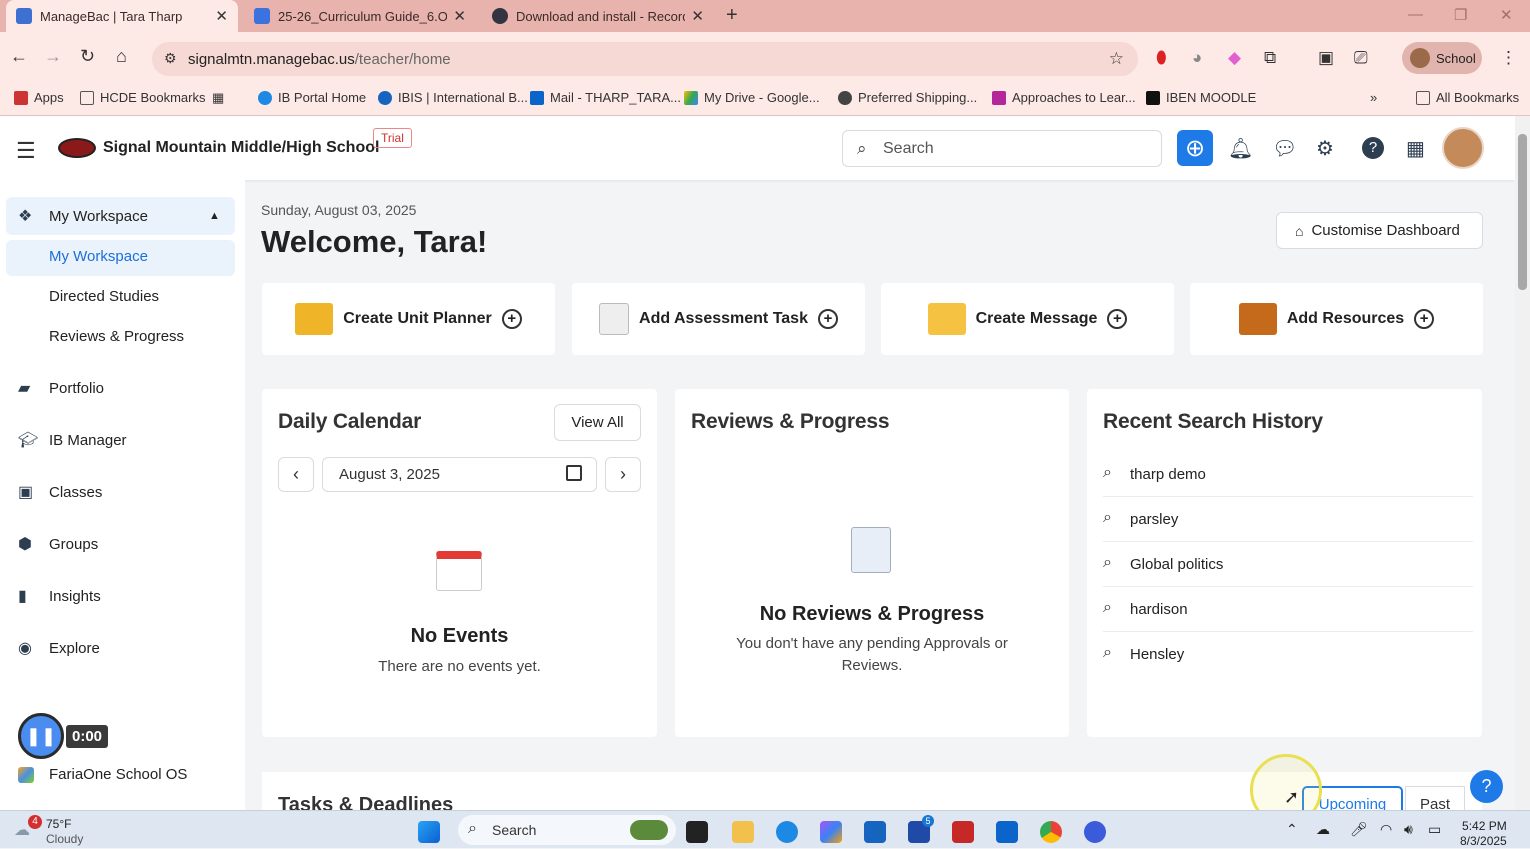 This screenshot has width=1530, height=849. I want to click on screen-capture-icon: ▣, so click(1326, 58).